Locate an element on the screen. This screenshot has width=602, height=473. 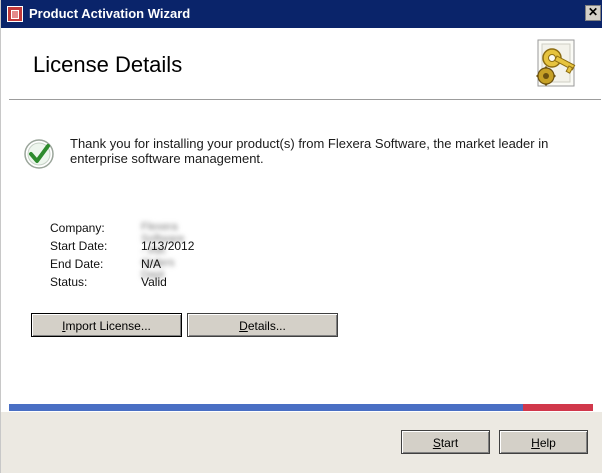
app-icon is located at coordinates (15, 14).